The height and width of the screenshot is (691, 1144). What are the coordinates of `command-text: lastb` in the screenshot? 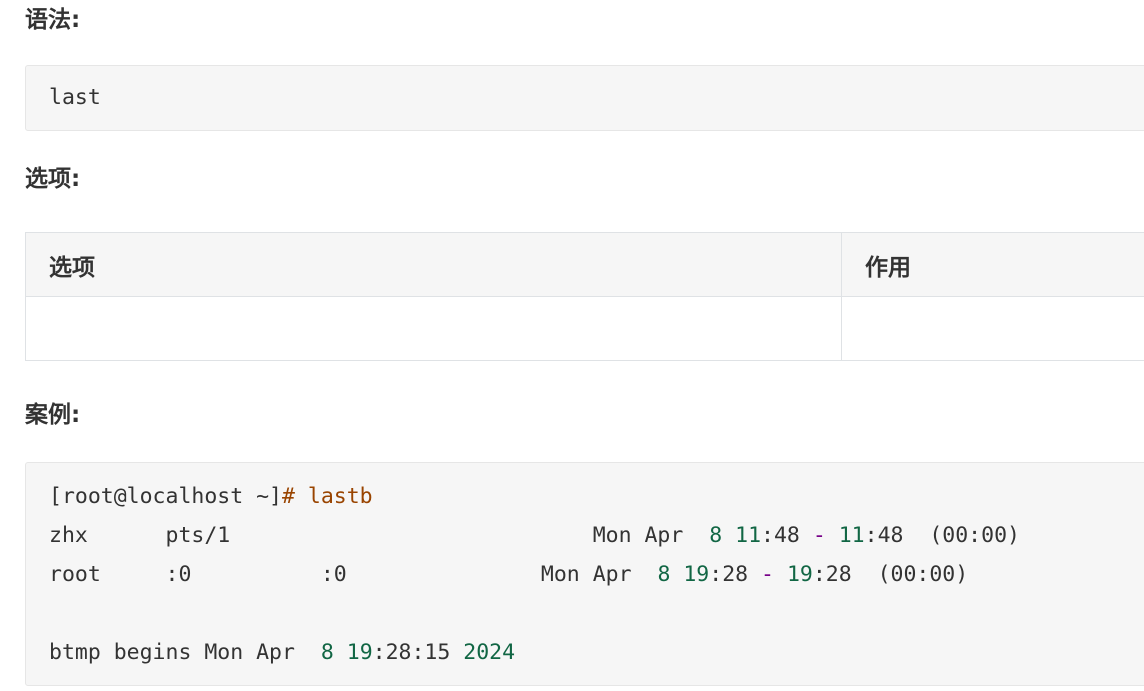 It's located at (340, 496).